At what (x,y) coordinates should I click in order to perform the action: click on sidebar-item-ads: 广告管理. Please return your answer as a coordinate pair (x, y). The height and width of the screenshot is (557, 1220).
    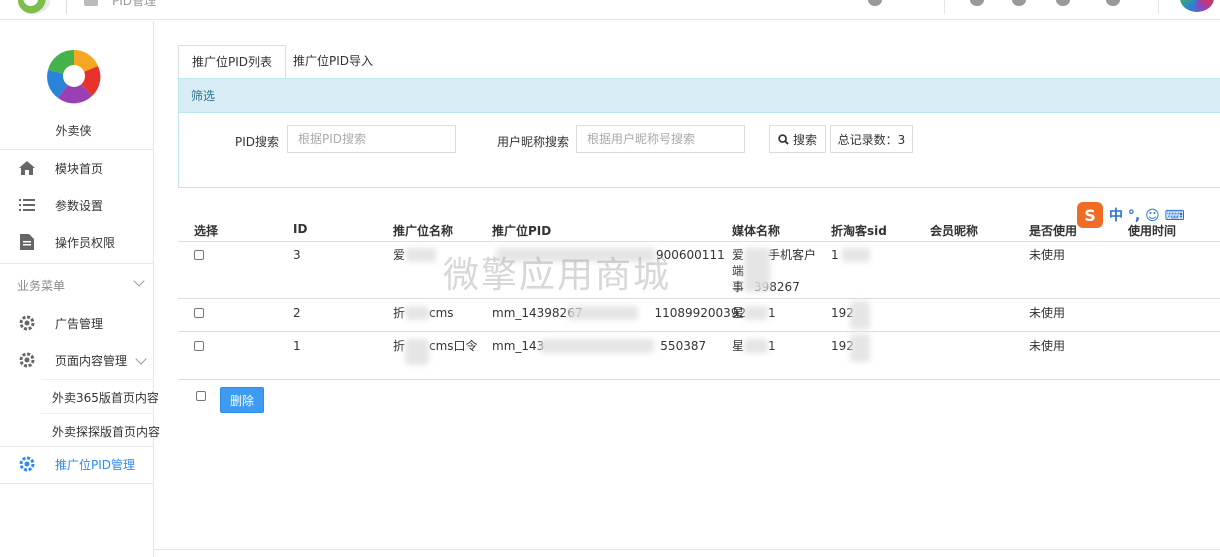
    Looking at the image, I should click on (77, 323).